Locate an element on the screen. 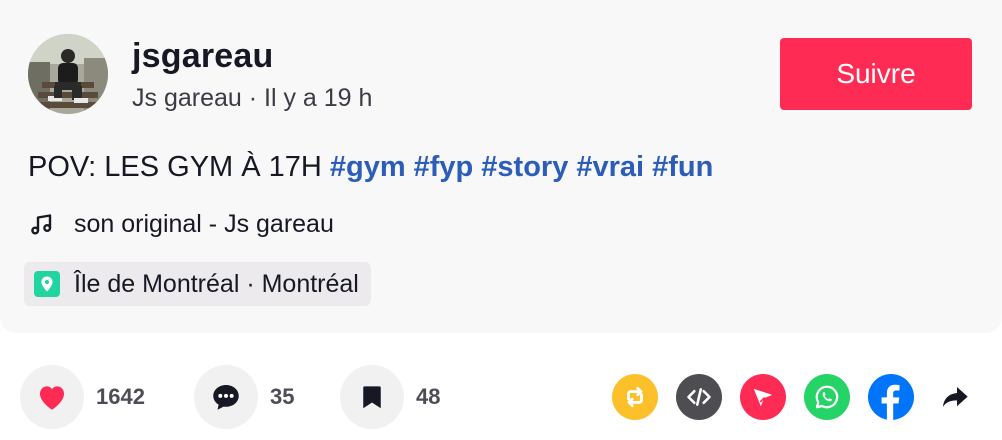 This screenshot has width=1002, height=440. send-to-friends-icon is located at coordinates (763, 397).